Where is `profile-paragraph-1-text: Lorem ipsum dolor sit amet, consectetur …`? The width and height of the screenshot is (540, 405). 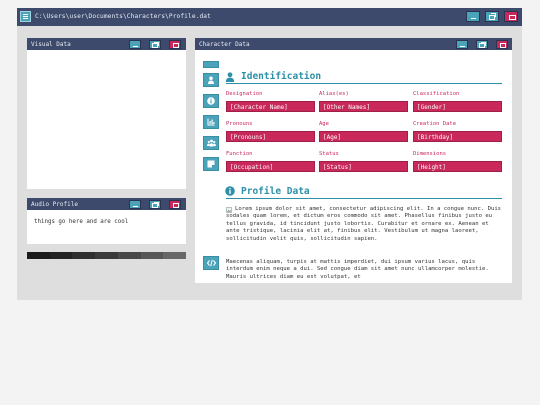 profile-paragraph-1-text: Lorem ipsum dolor sit amet, consectetur … is located at coordinates (364, 224).